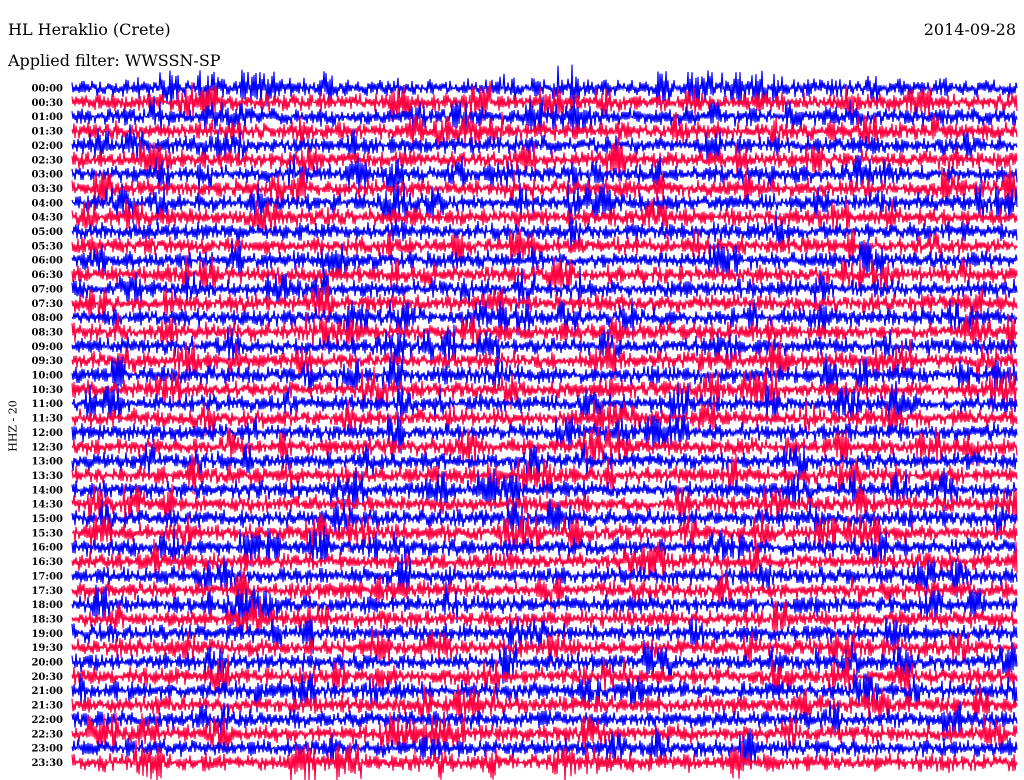 The height and width of the screenshot is (780, 1024). What do you see at coordinates (47, 619) in the screenshot?
I see `row-label-1830: 18:30` at bounding box center [47, 619].